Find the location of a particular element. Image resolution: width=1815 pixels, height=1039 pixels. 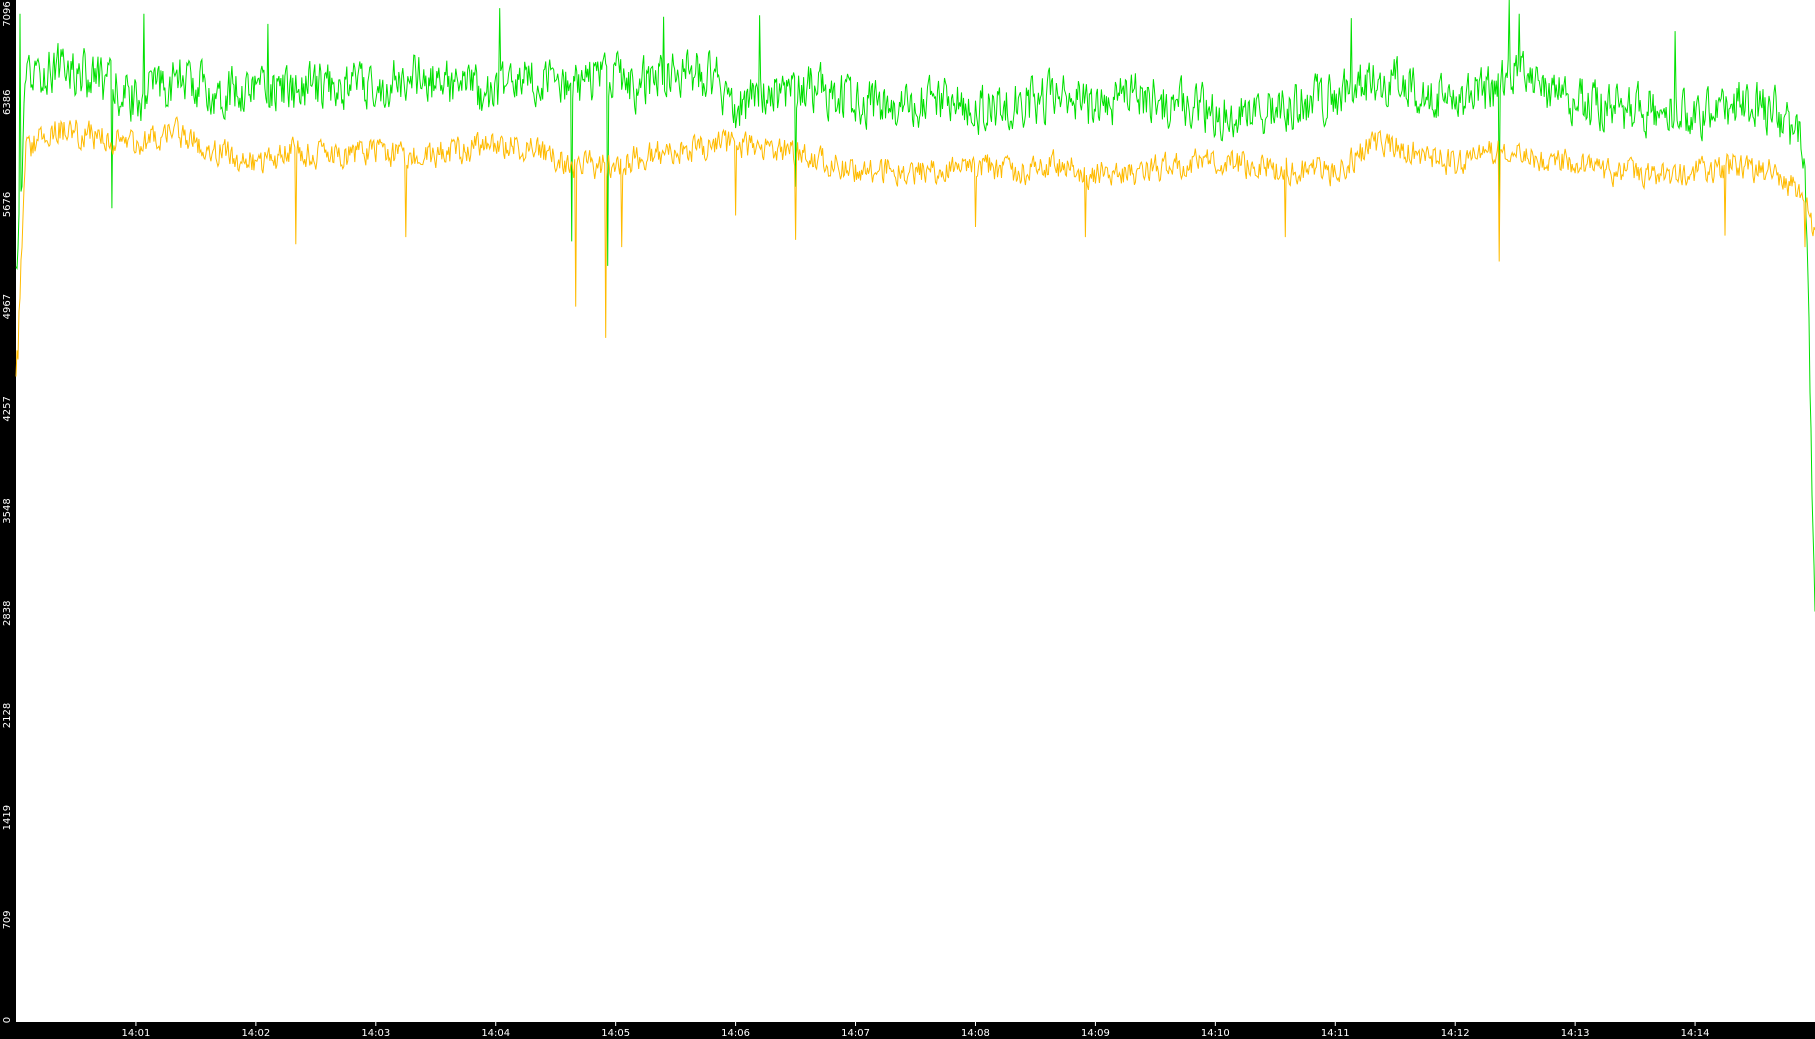

x-tick-label: 14:08 is located at coordinates (975, 1033).